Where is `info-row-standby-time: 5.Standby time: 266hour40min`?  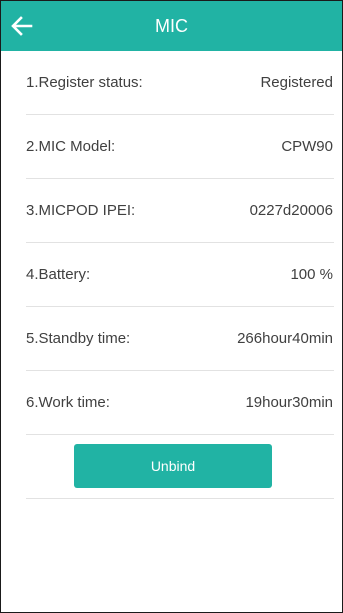
info-row-standby-time: 5.Standby time: 266hour40min is located at coordinates (180, 339).